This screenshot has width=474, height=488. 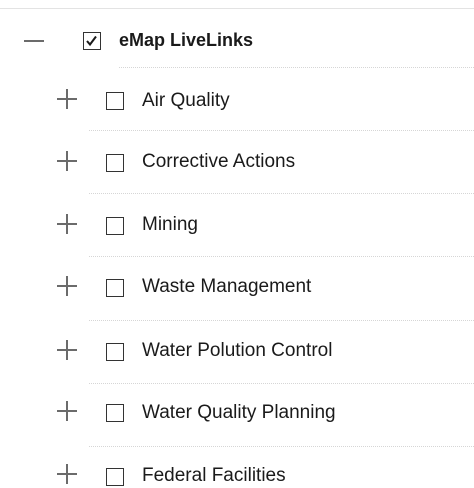 I want to click on tree-node-water-polution-control: Water Polution Control, so click(x=237, y=353).